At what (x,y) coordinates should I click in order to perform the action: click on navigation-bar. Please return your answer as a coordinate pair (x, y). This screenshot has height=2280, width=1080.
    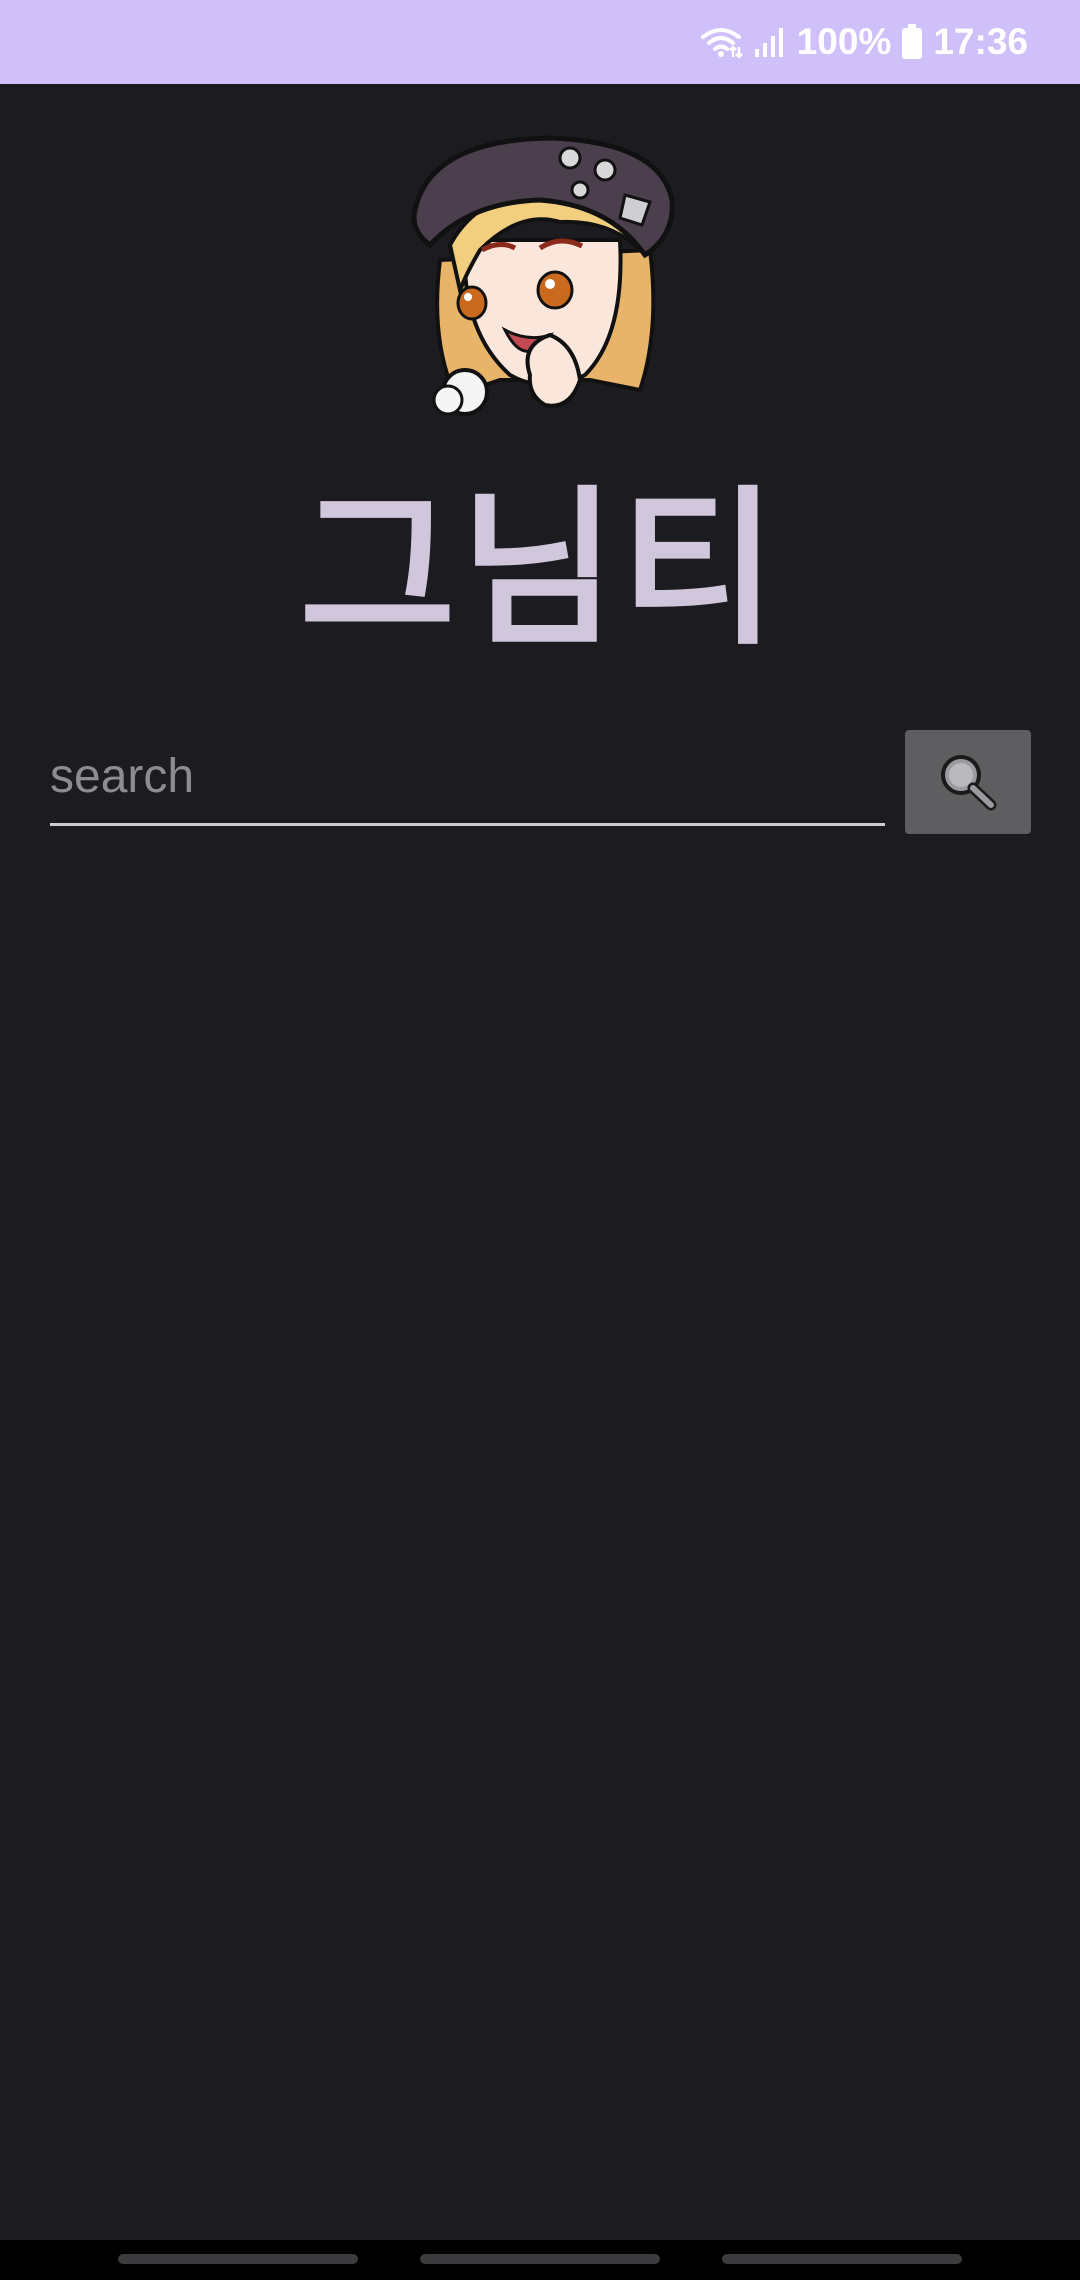
    Looking at the image, I should click on (540, 2260).